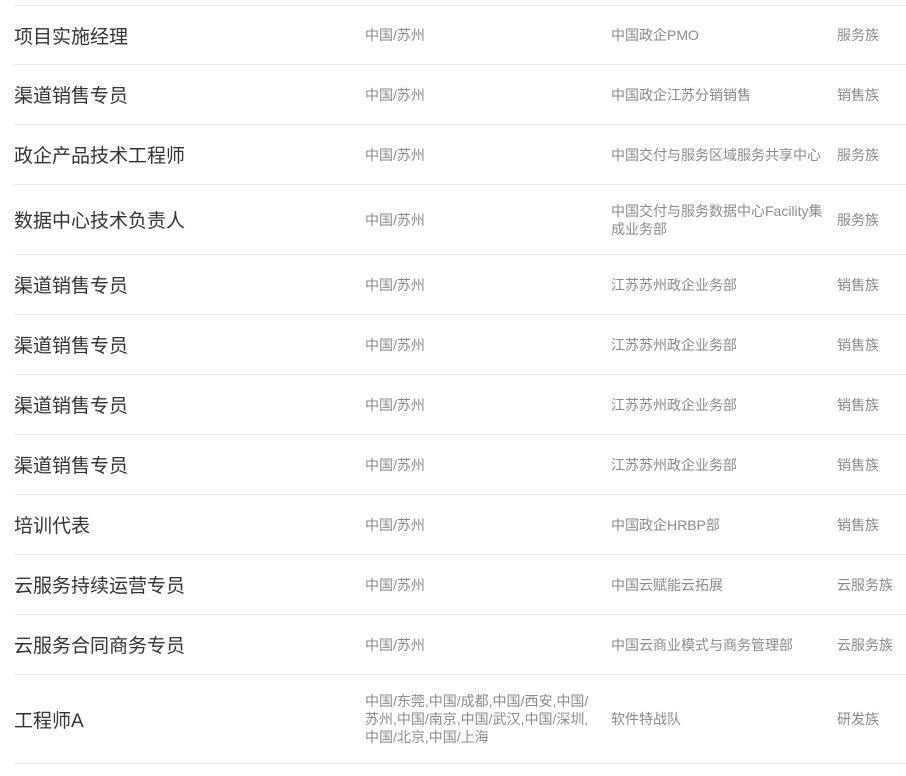 This screenshot has width=906, height=776. I want to click on job-department: 中国政企江苏分销销售, so click(681, 94).